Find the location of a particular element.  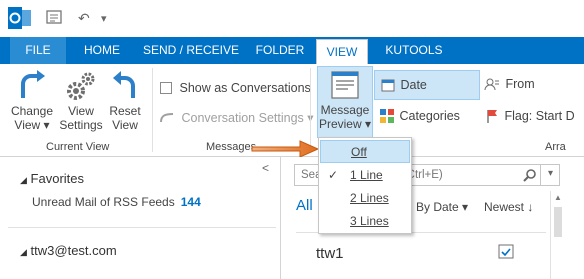

preview-option-label: 3 Lines is located at coordinates (369, 221).